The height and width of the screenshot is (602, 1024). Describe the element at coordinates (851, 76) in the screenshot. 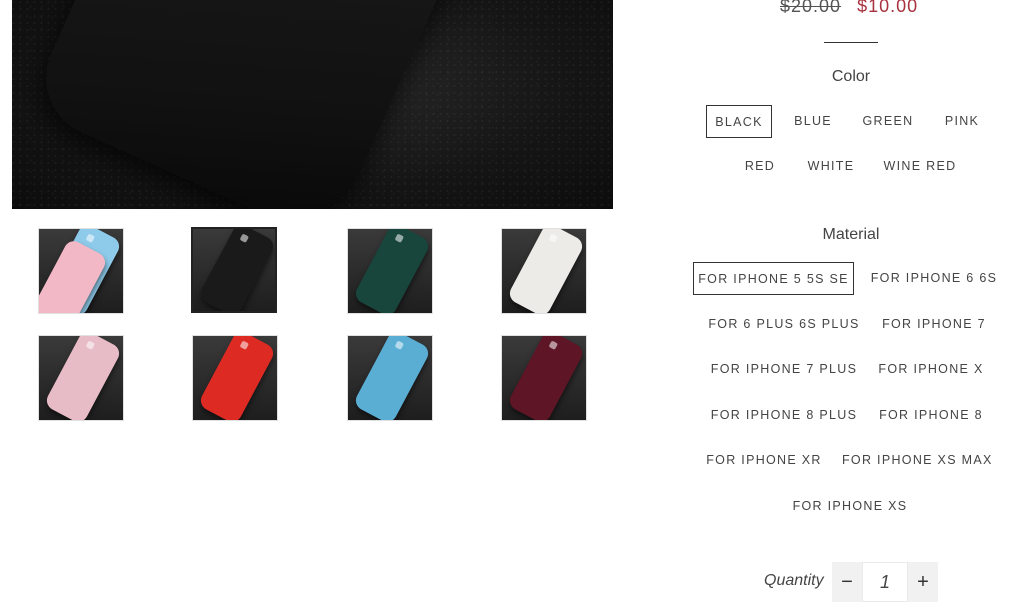

I see `color-title: Color` at that location.